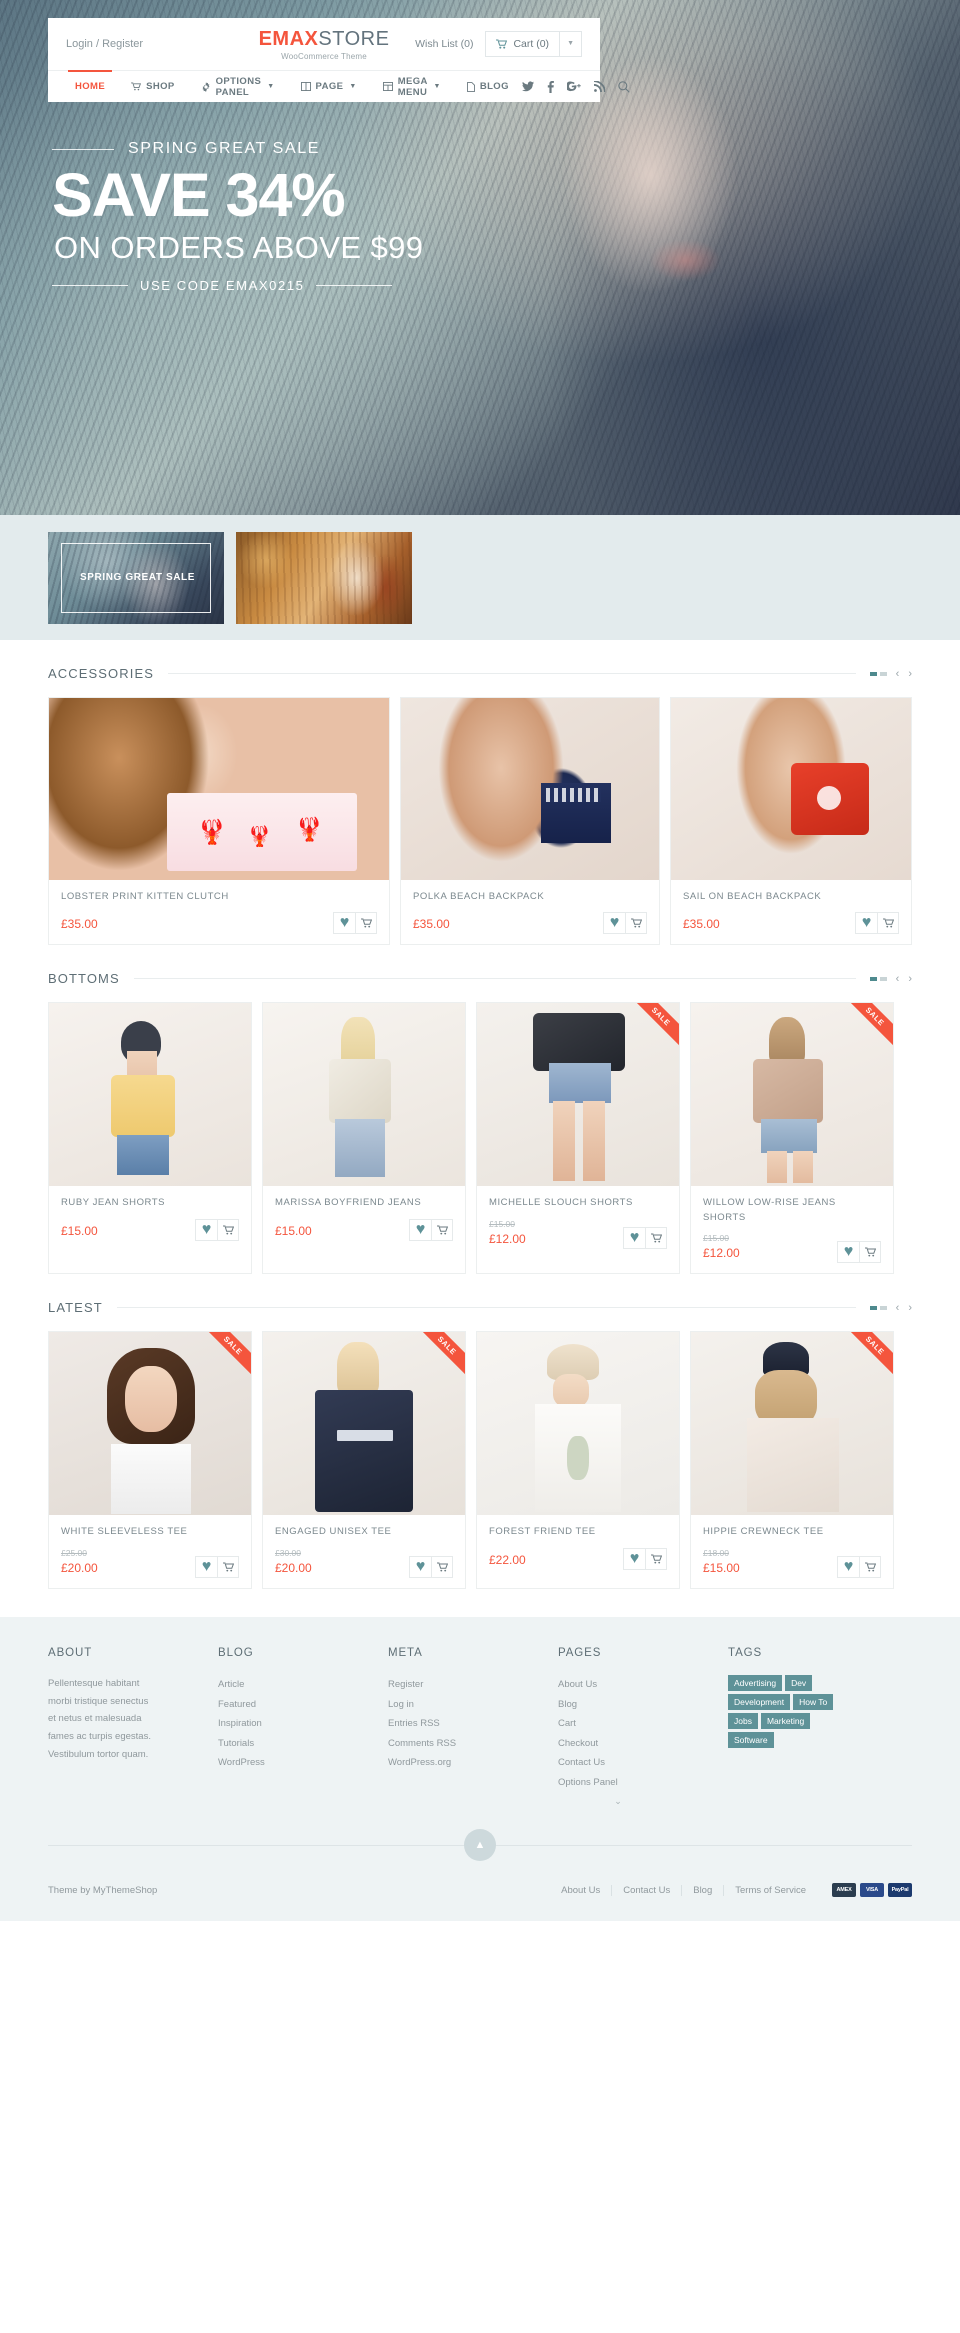  I want to click on tag-item: Software, so click(751, 1740).